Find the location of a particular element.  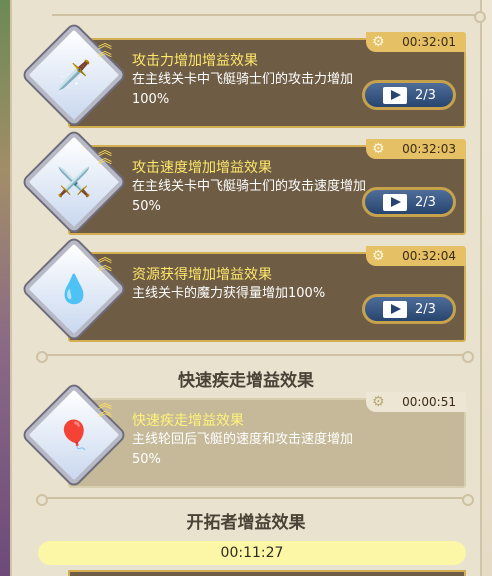

buff-card-partial is located at coordinates (267, 573).